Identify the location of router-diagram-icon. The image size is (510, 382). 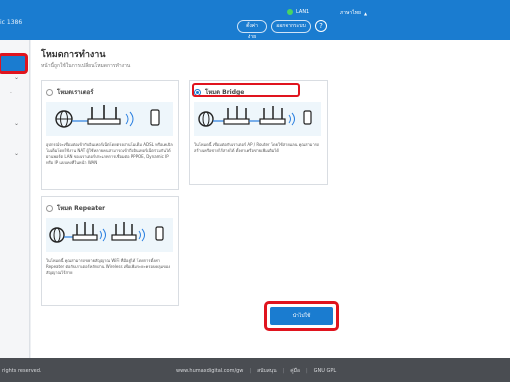
(107, 116).